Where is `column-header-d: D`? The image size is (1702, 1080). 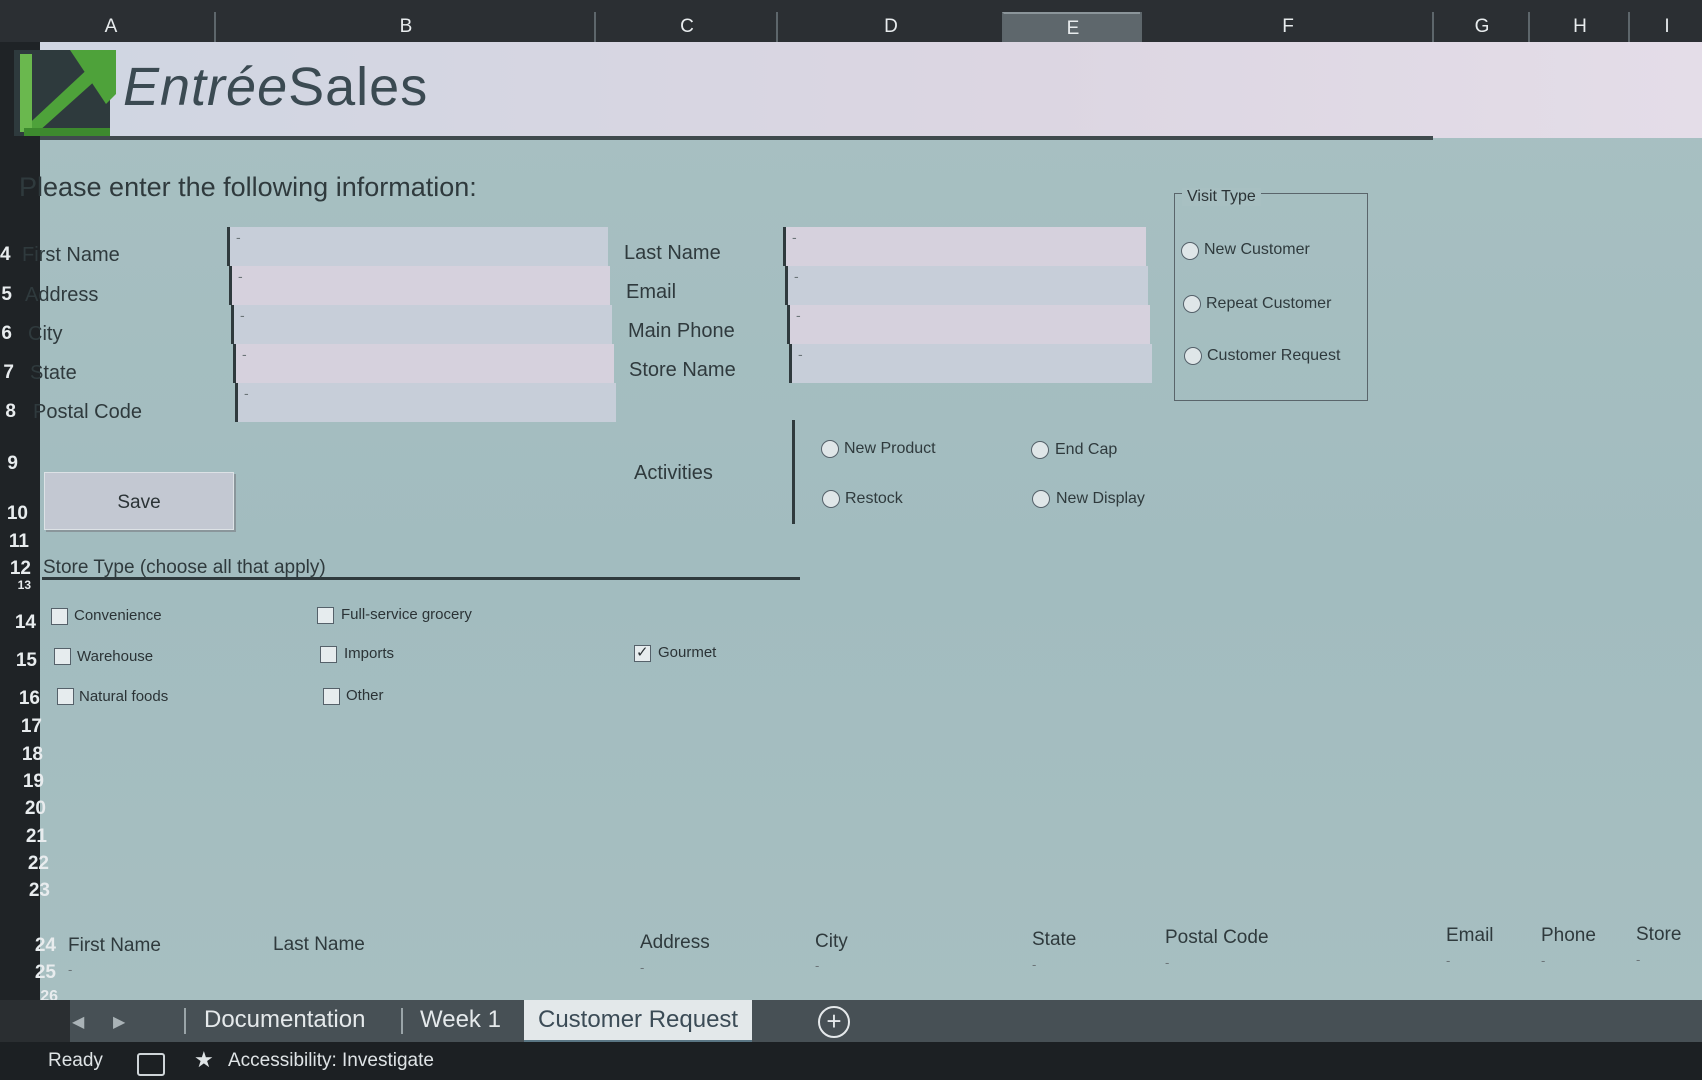
column-header-d: D is located at coordinates (890, 27).